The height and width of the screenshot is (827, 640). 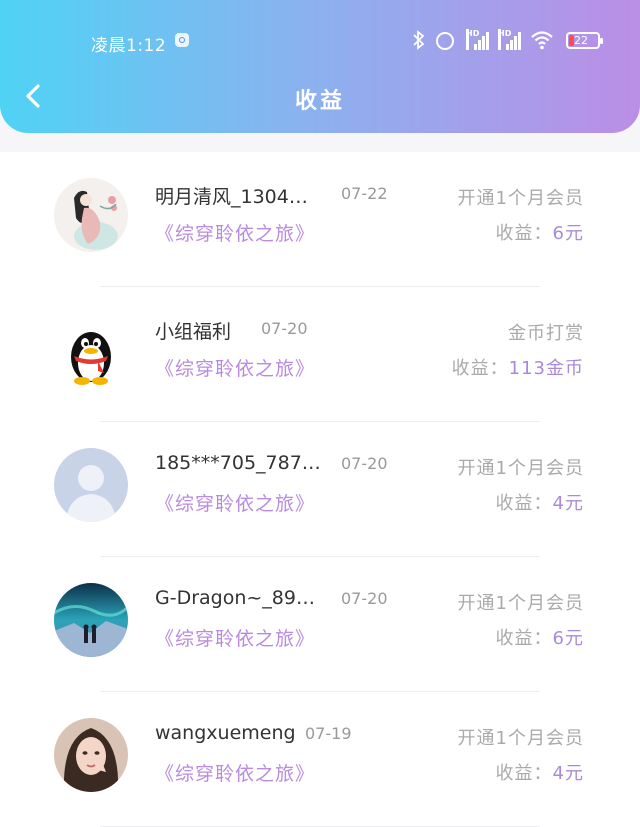 I want to click on page-title: 收益, so click(x=319, y=101).